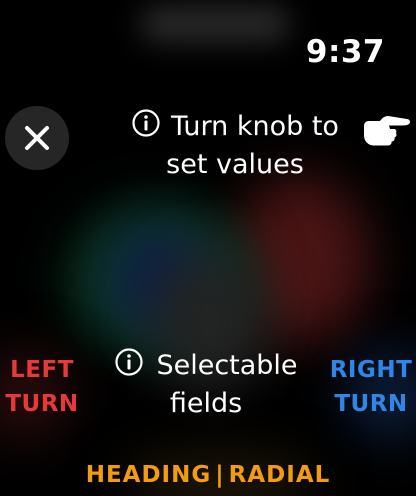 This screenshot has height=496, width=416. What do you see at coordinates (387, 131) in the screenshot?
I see `hand-pointing-right-icon` at bounding box center [387, 131].